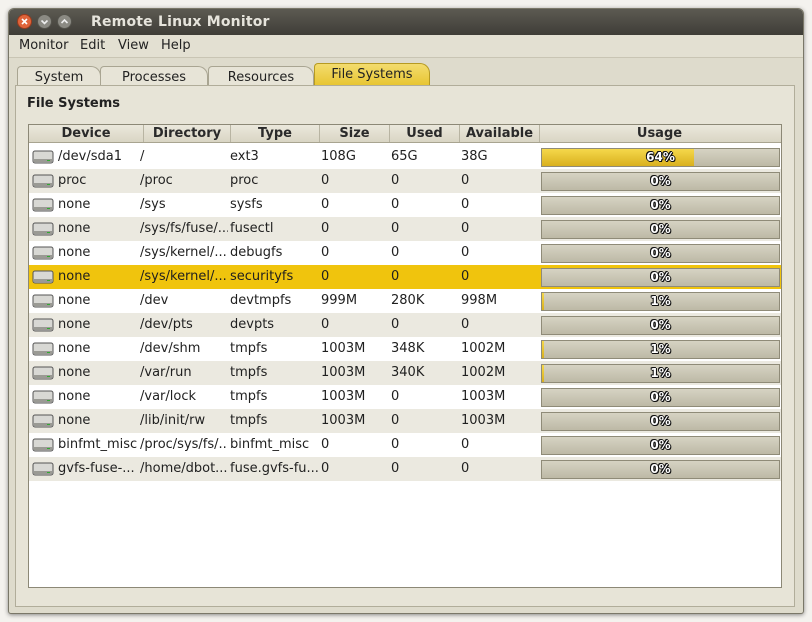 The height and width of the screenshot is (622, 812). I want to click on title-bar: Remote Linux Monitor, so click(406, 22).